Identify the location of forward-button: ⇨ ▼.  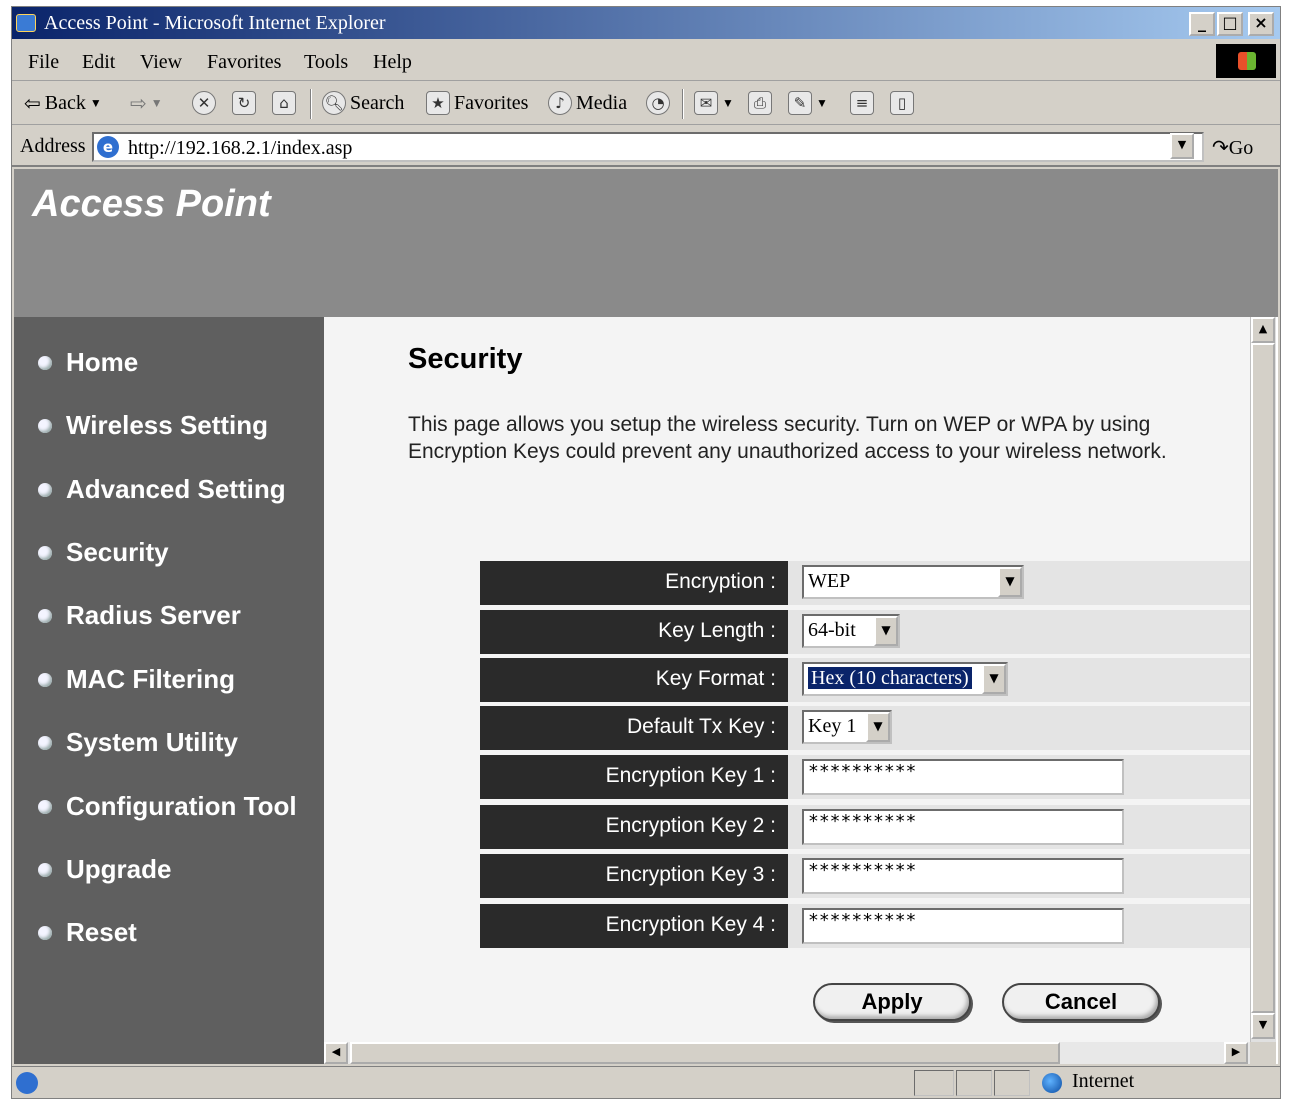
(146, 103).